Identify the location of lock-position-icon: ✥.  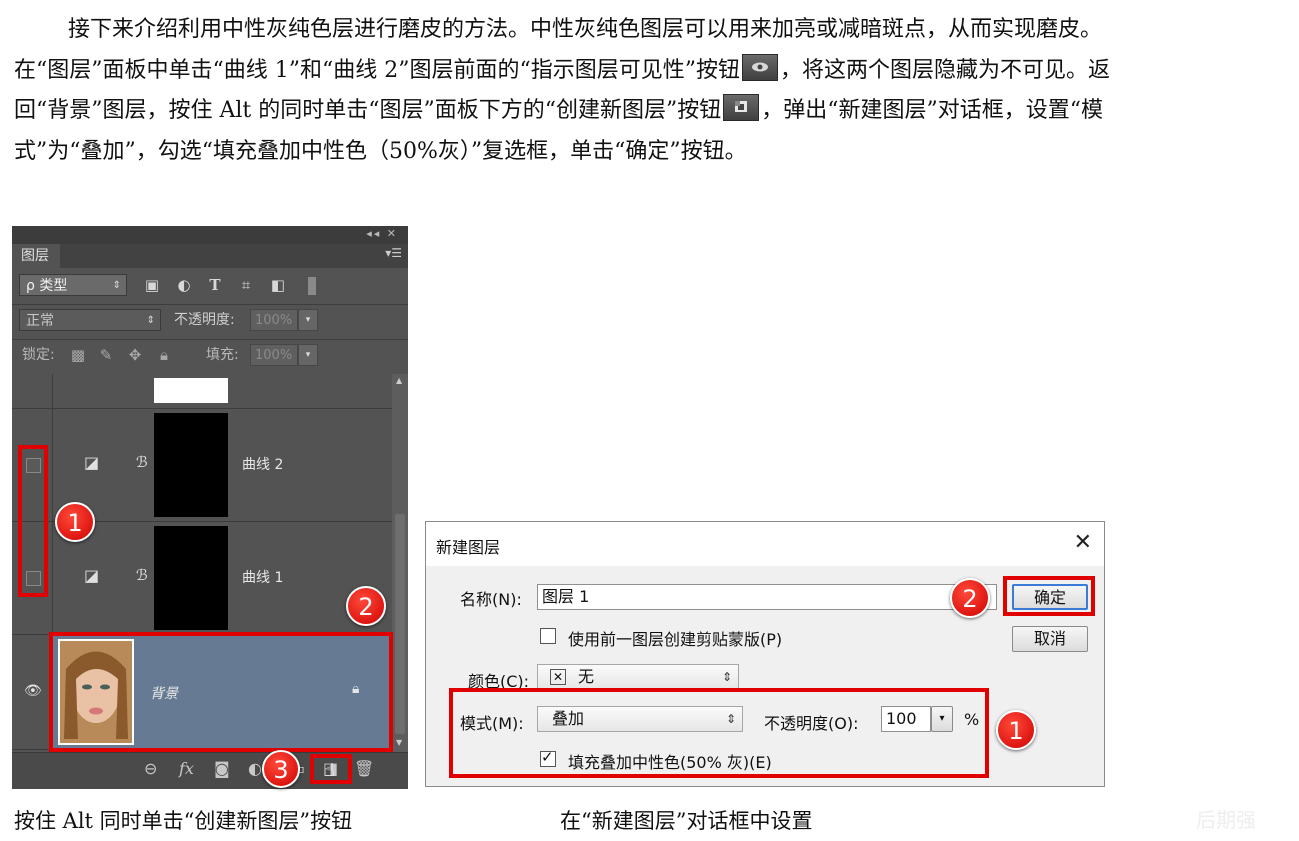
(135, 355).